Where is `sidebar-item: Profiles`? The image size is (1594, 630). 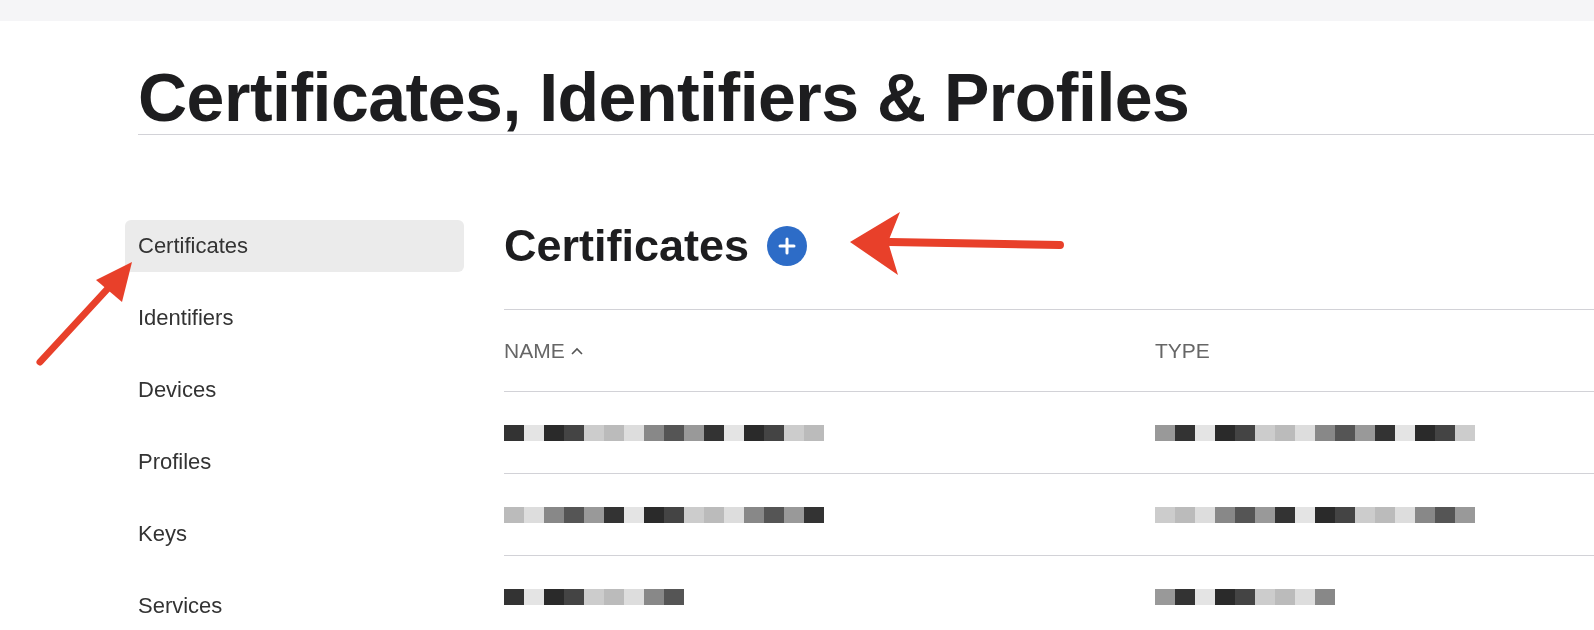
sidebar-item: Profiles is located at coordinates (294, 462).